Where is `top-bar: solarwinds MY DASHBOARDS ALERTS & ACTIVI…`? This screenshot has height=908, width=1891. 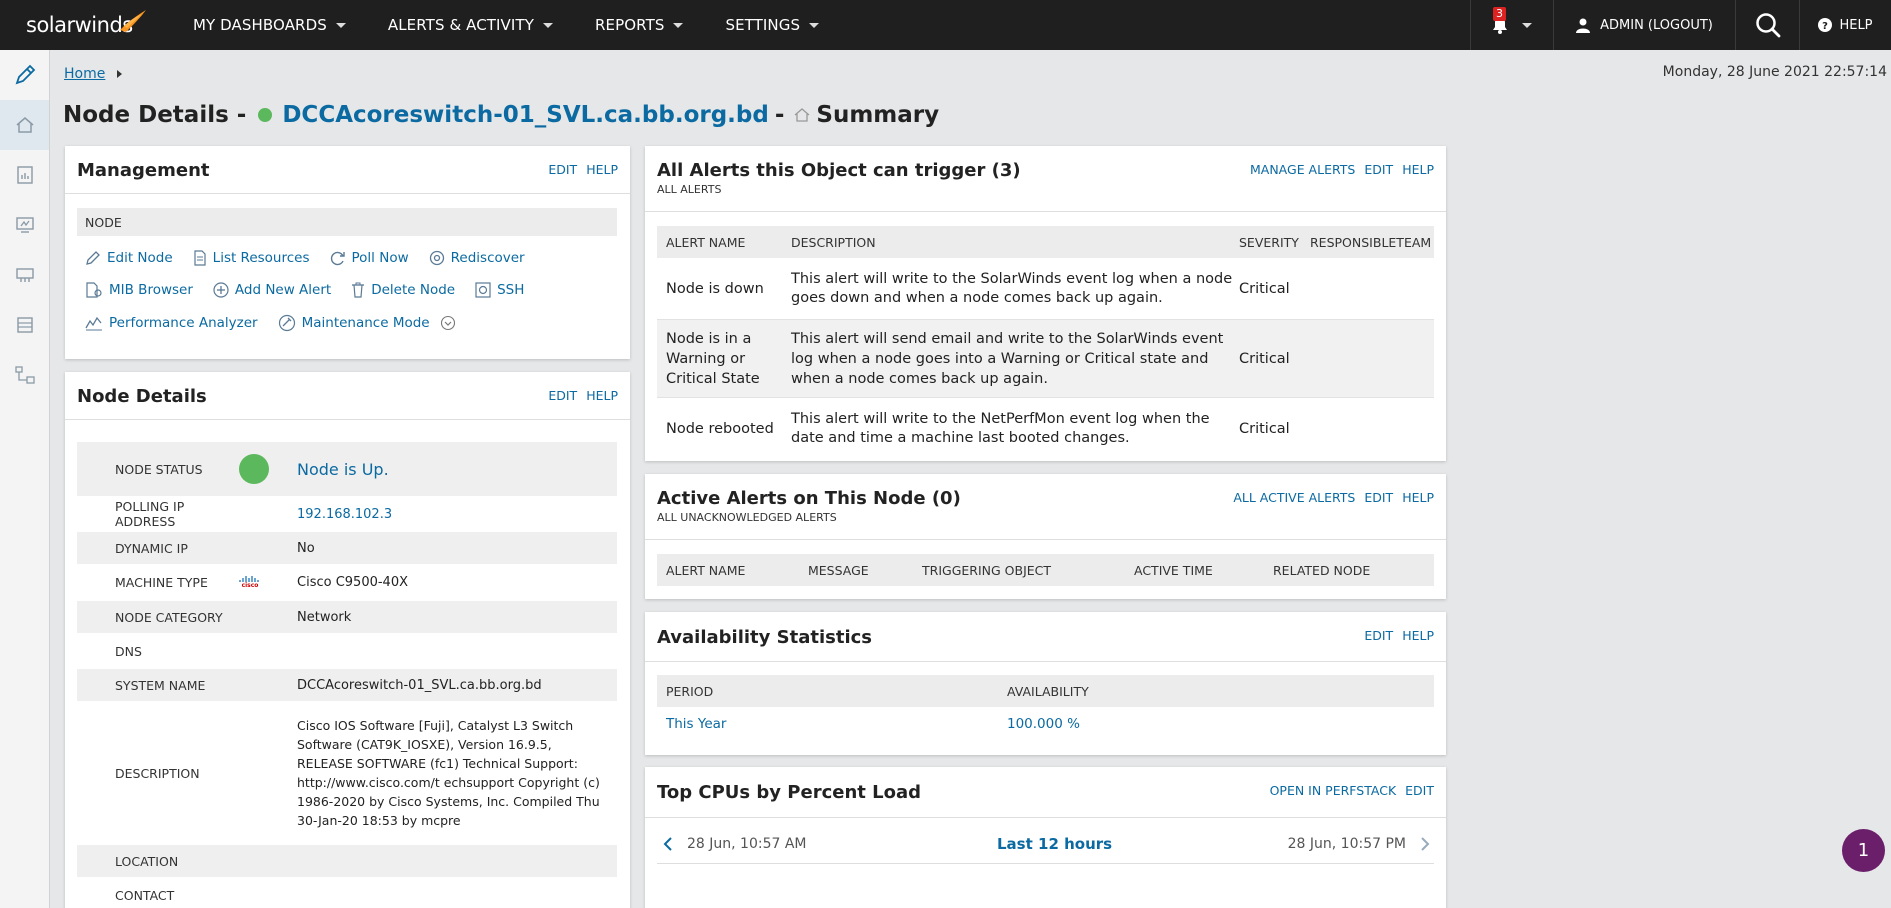 top-bar: solarwinds MY DASHBOARDS ALERTS & ACTIVI… is located at coordinates (945, 25).